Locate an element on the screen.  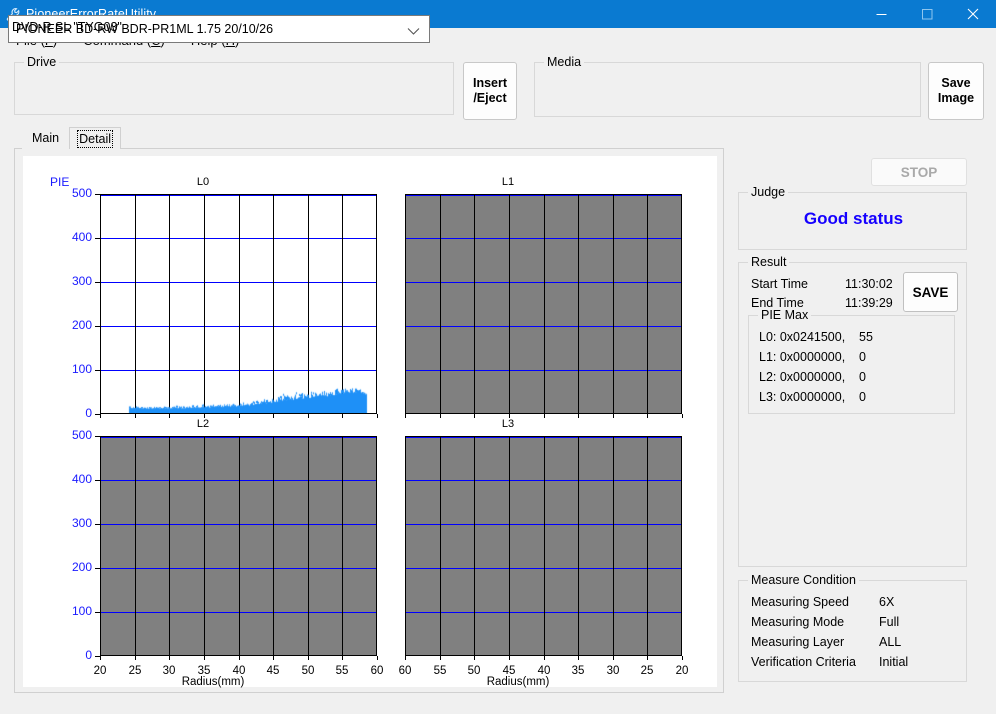
tab-main: Main is located at coordinates (46, 137).